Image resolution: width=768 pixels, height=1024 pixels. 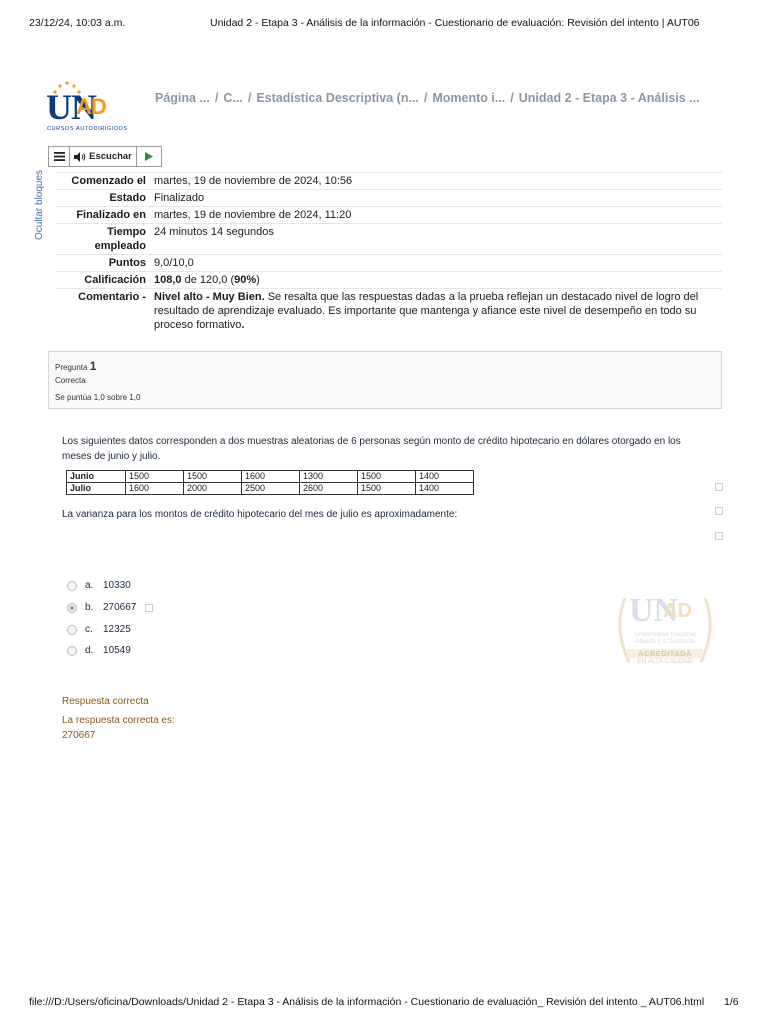 I want to click on option-a: a. 10330, so click(x=99, y=585).